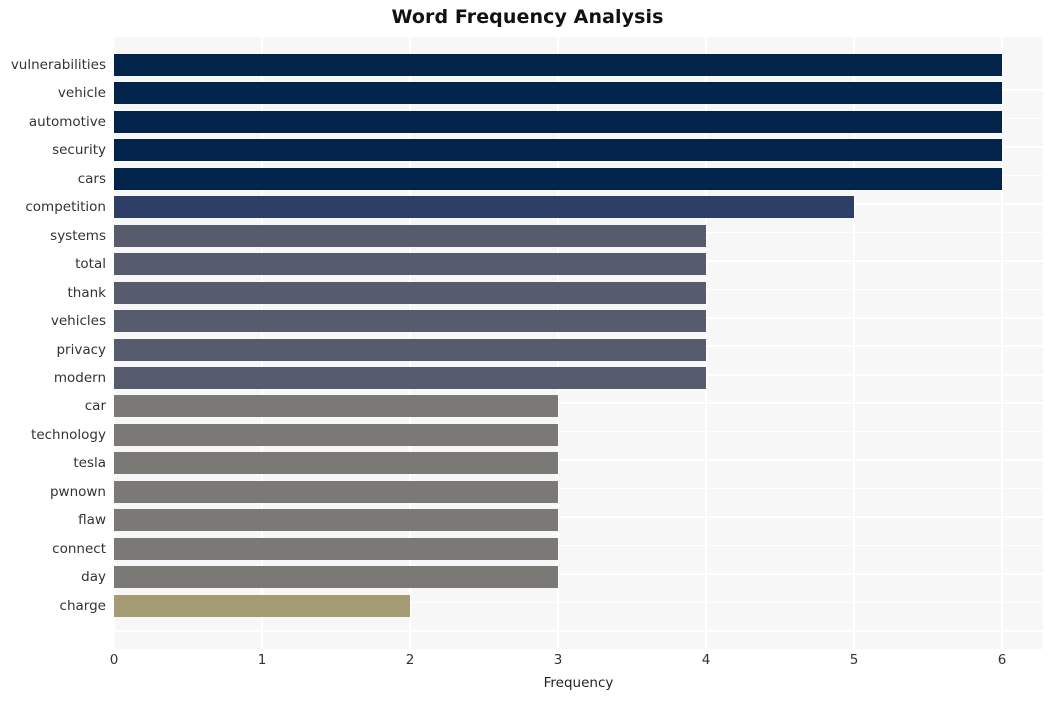 The width and height of the screenshot is (1055, 701). Describe the element at coordinates (336, 463) in the screenshot. I see `bar-tesla` at that location.